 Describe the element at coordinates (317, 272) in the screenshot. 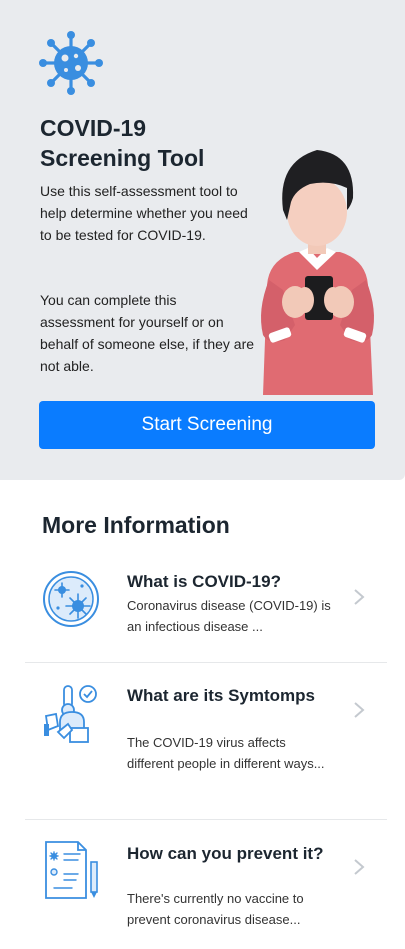

I see `person-with-phone-illustration` at that location.